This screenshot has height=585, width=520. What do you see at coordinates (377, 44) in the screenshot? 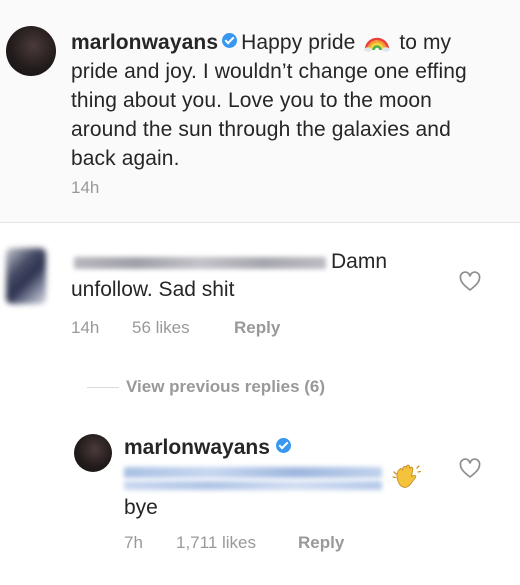
I see `rainbow-icon` at bounding box center [377, 44].